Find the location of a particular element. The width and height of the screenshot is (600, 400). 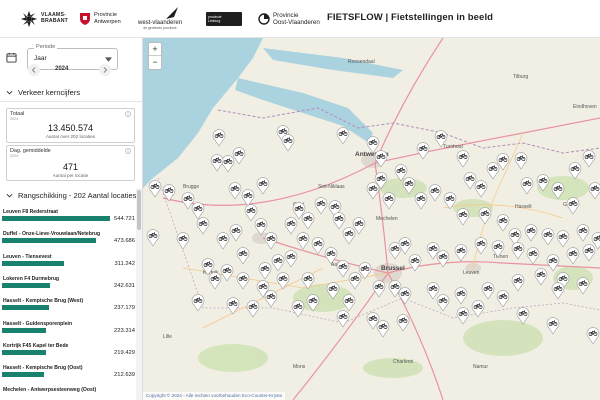

previous-year-button is located at coordinates (34, 70).